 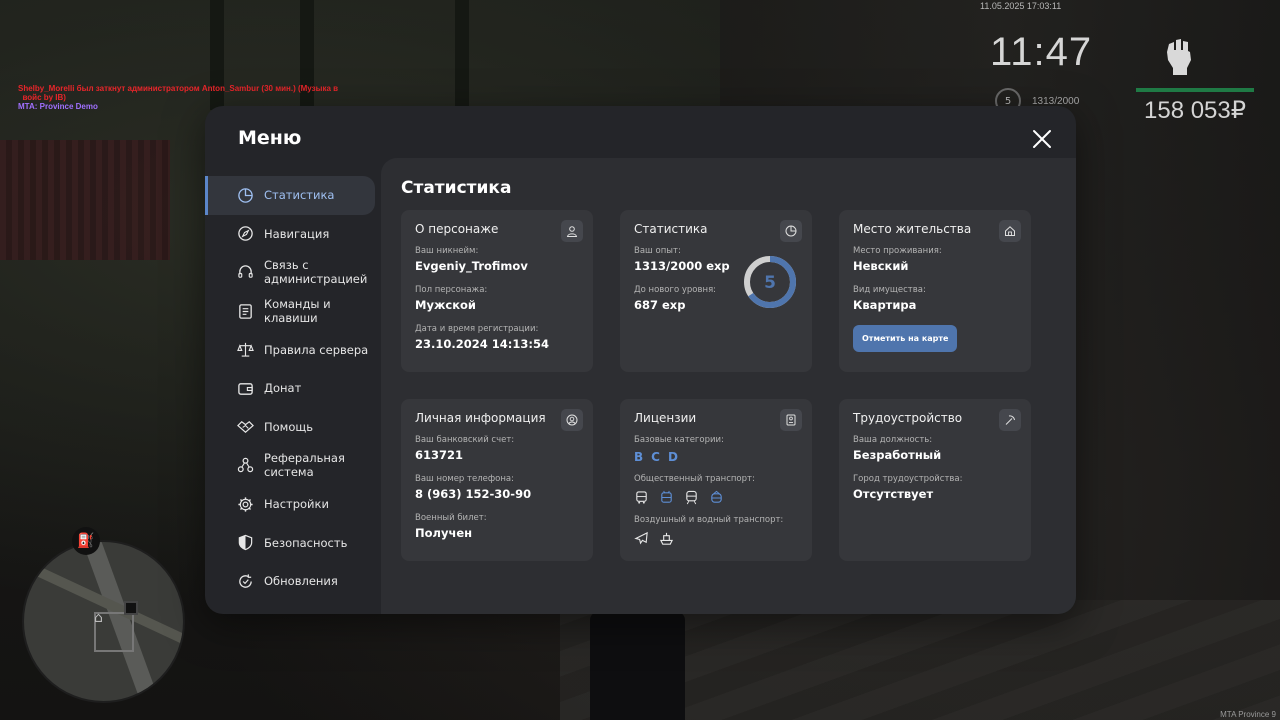 I want to click on sidebar-item-label: Статистика, so click(x=299, y=195).